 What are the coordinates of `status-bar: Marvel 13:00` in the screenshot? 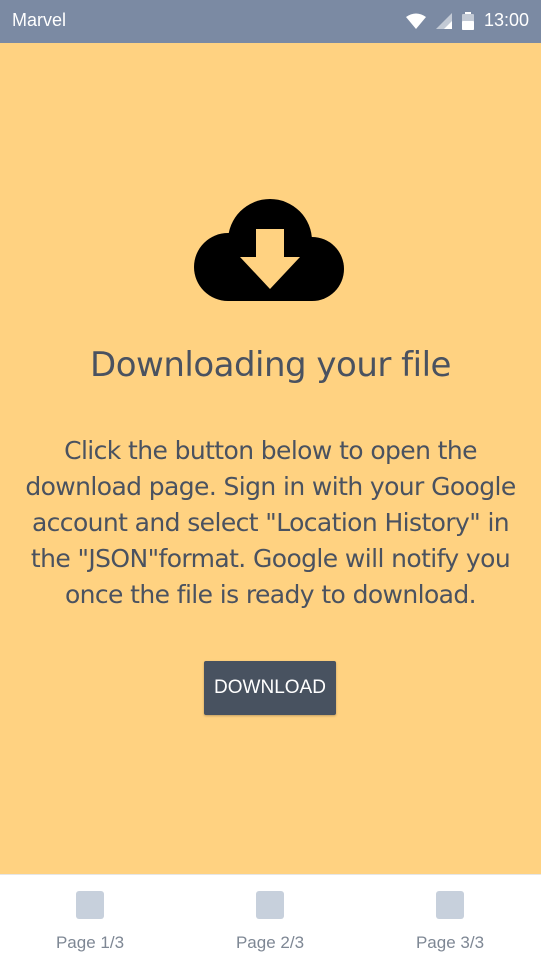 It's located at (270, 21).